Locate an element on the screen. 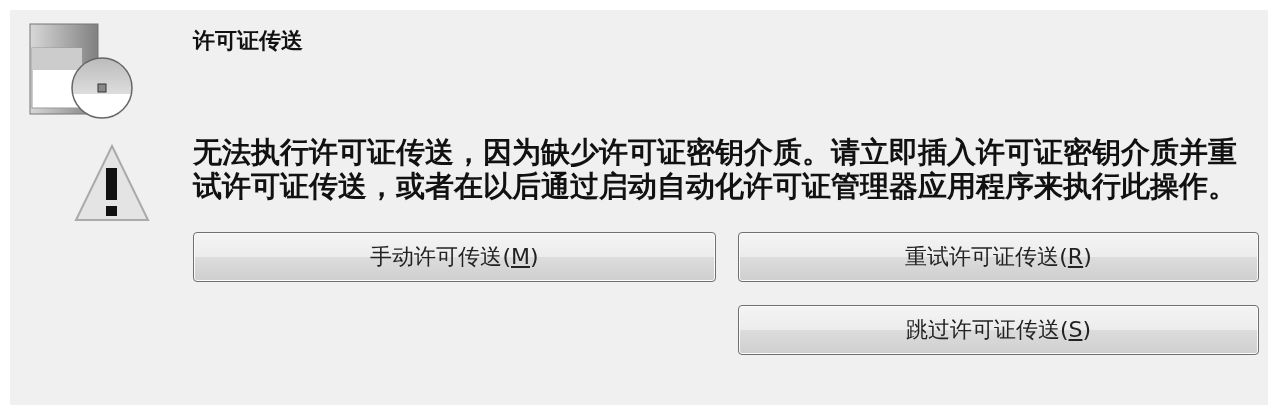  dialog-button: 手动许可传送(M) is located at coordinates (454, 257).